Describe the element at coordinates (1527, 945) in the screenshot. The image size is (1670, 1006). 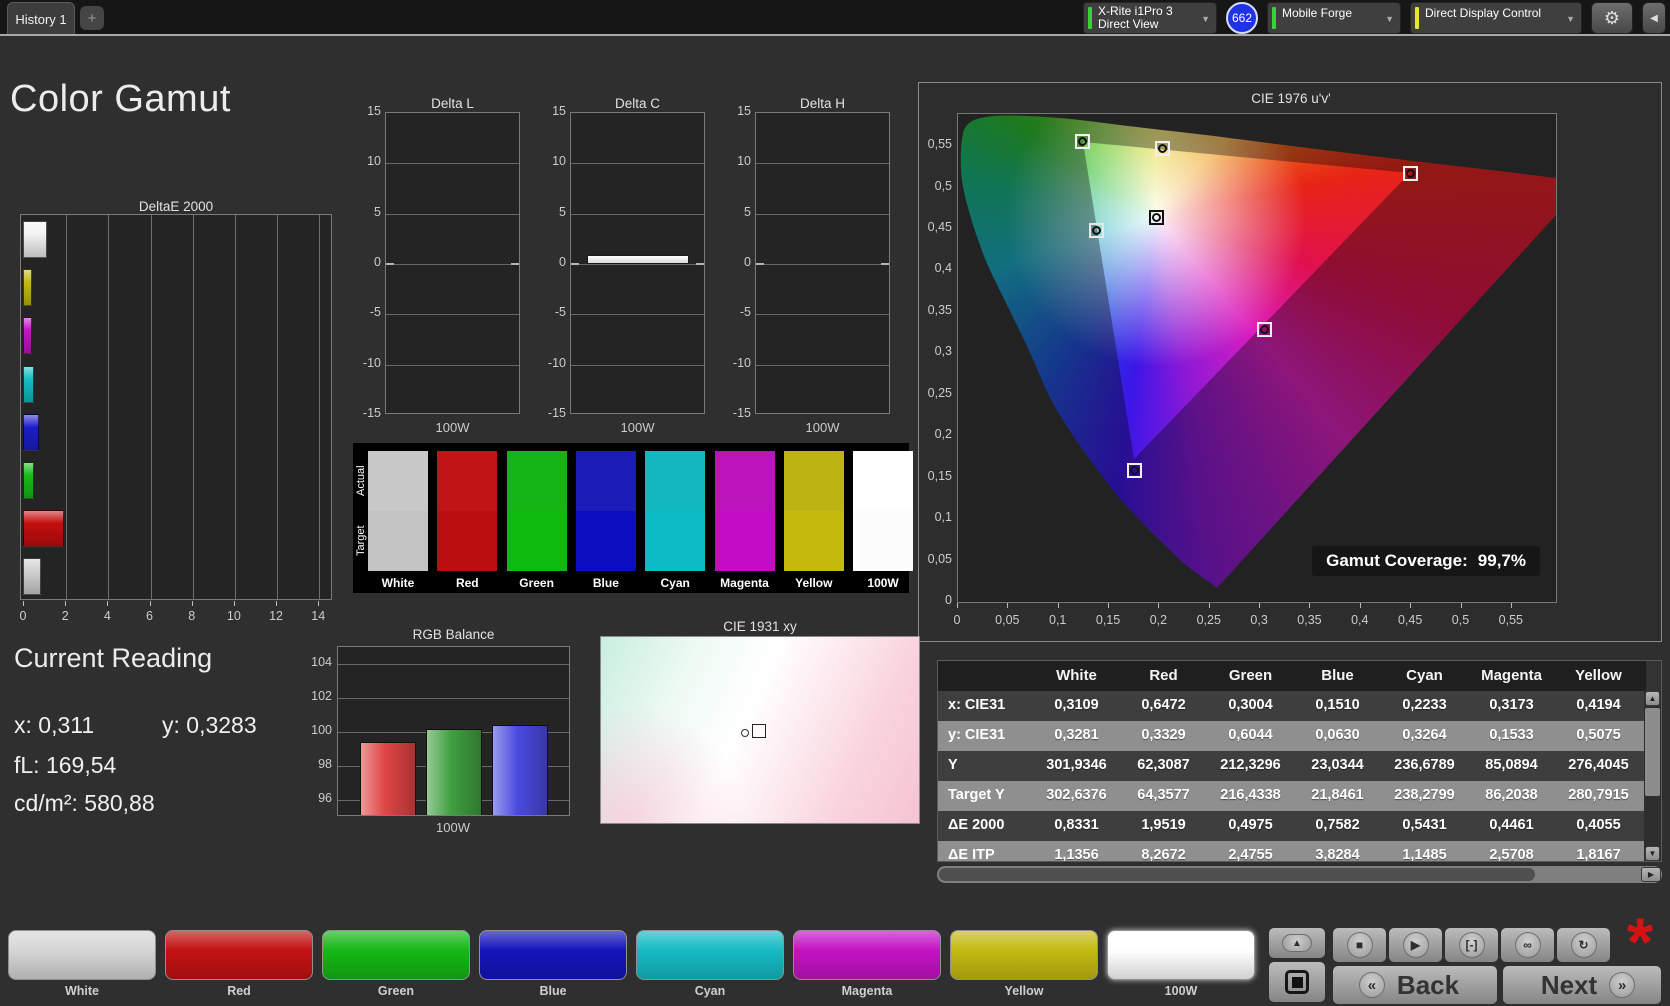
I see `loop-button: ∞` at that location.